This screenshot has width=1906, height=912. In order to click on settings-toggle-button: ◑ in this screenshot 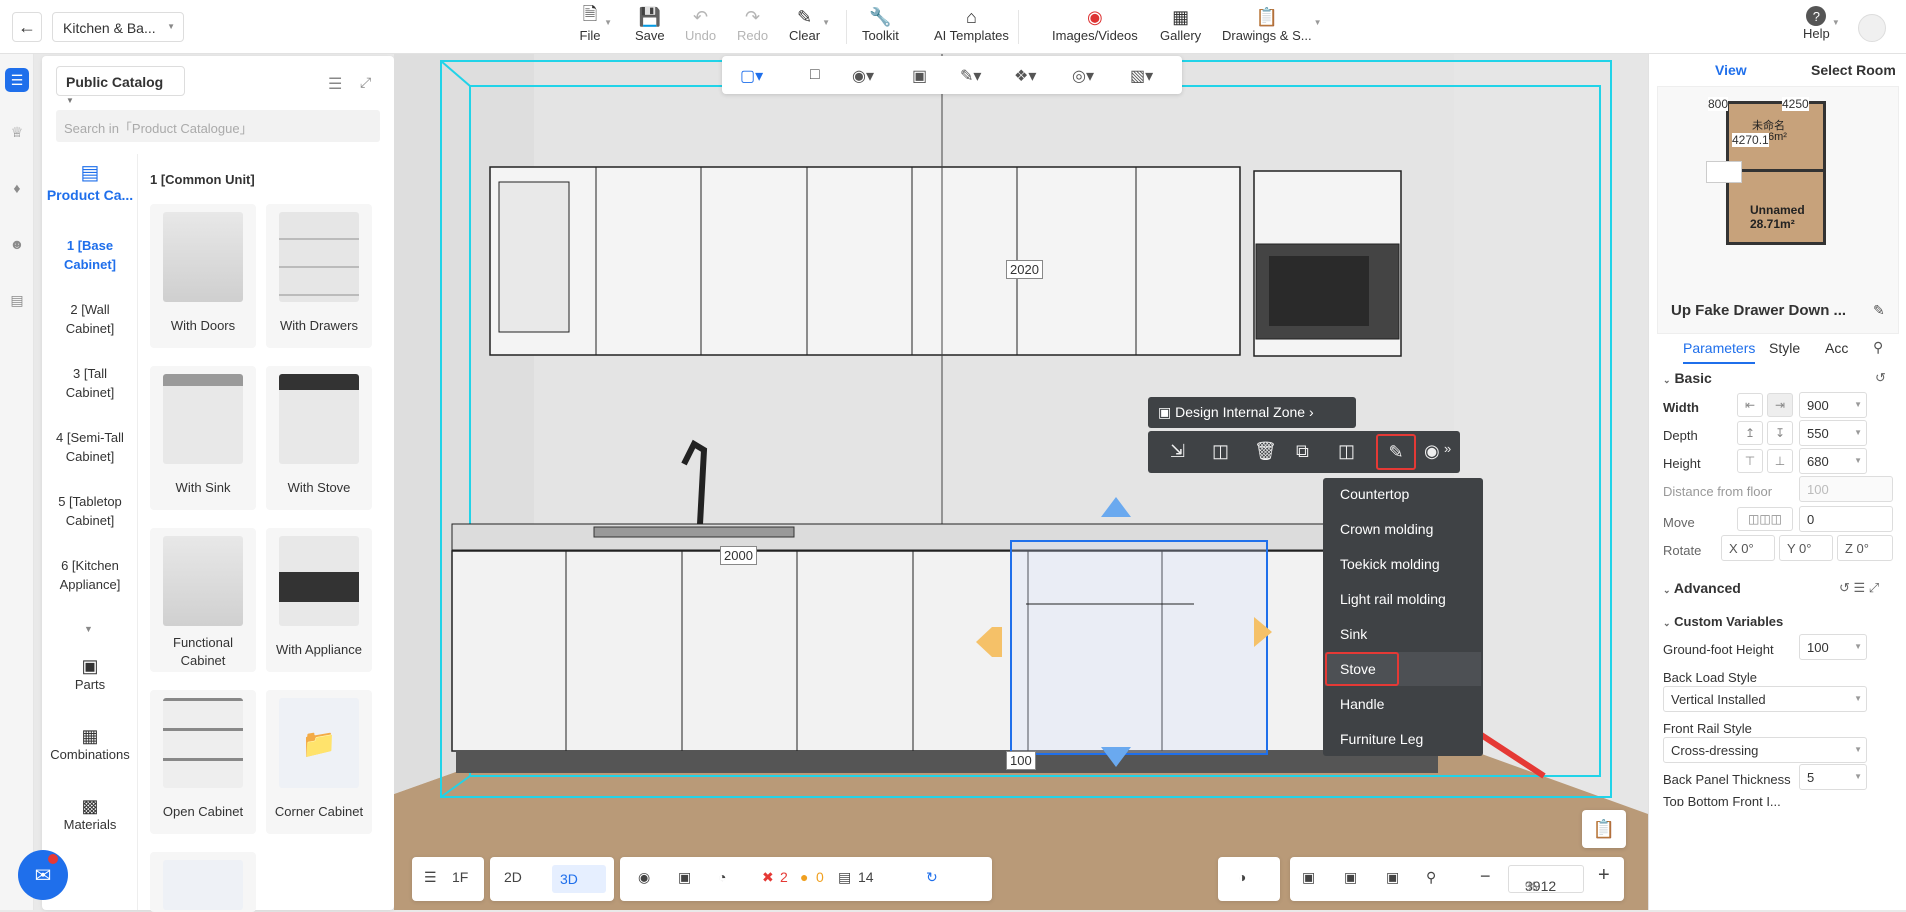, I will do `click(1249, 879)`.